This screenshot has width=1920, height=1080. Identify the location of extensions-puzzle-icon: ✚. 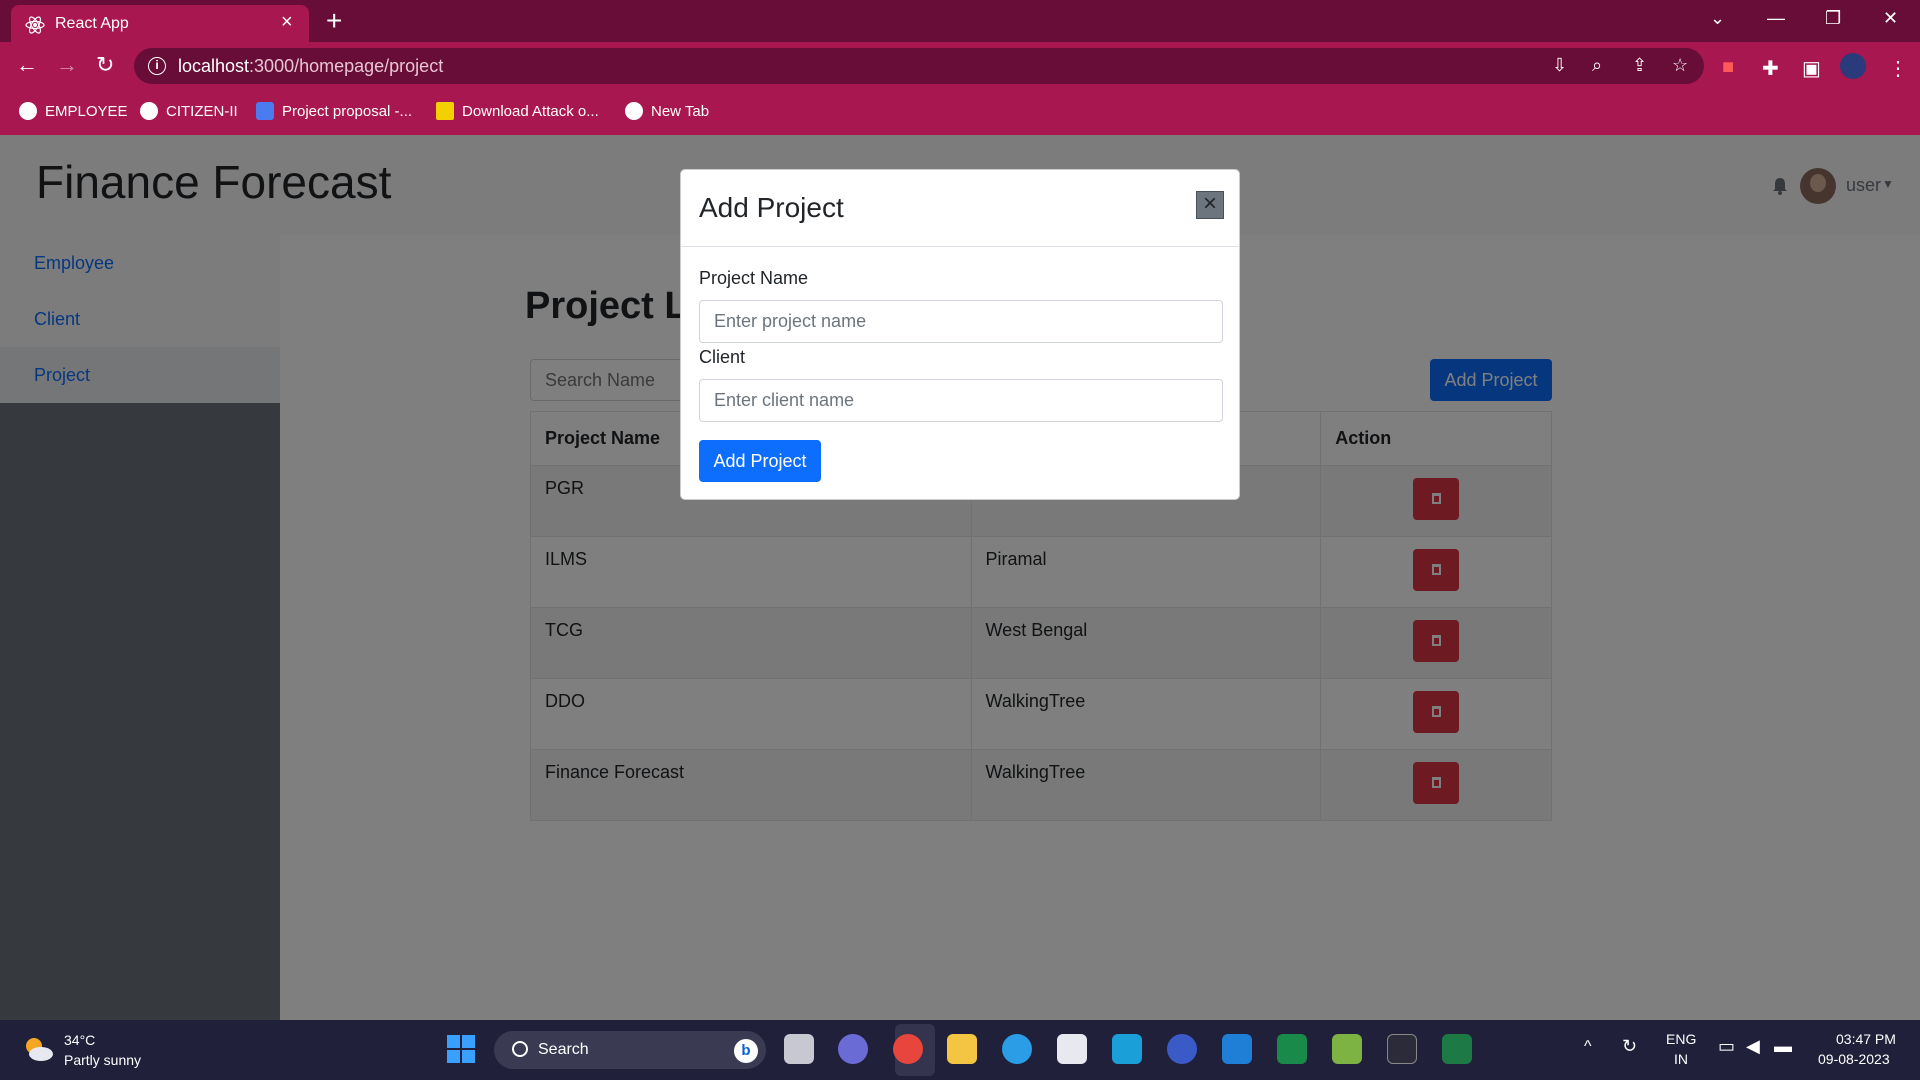
(1770, 68).